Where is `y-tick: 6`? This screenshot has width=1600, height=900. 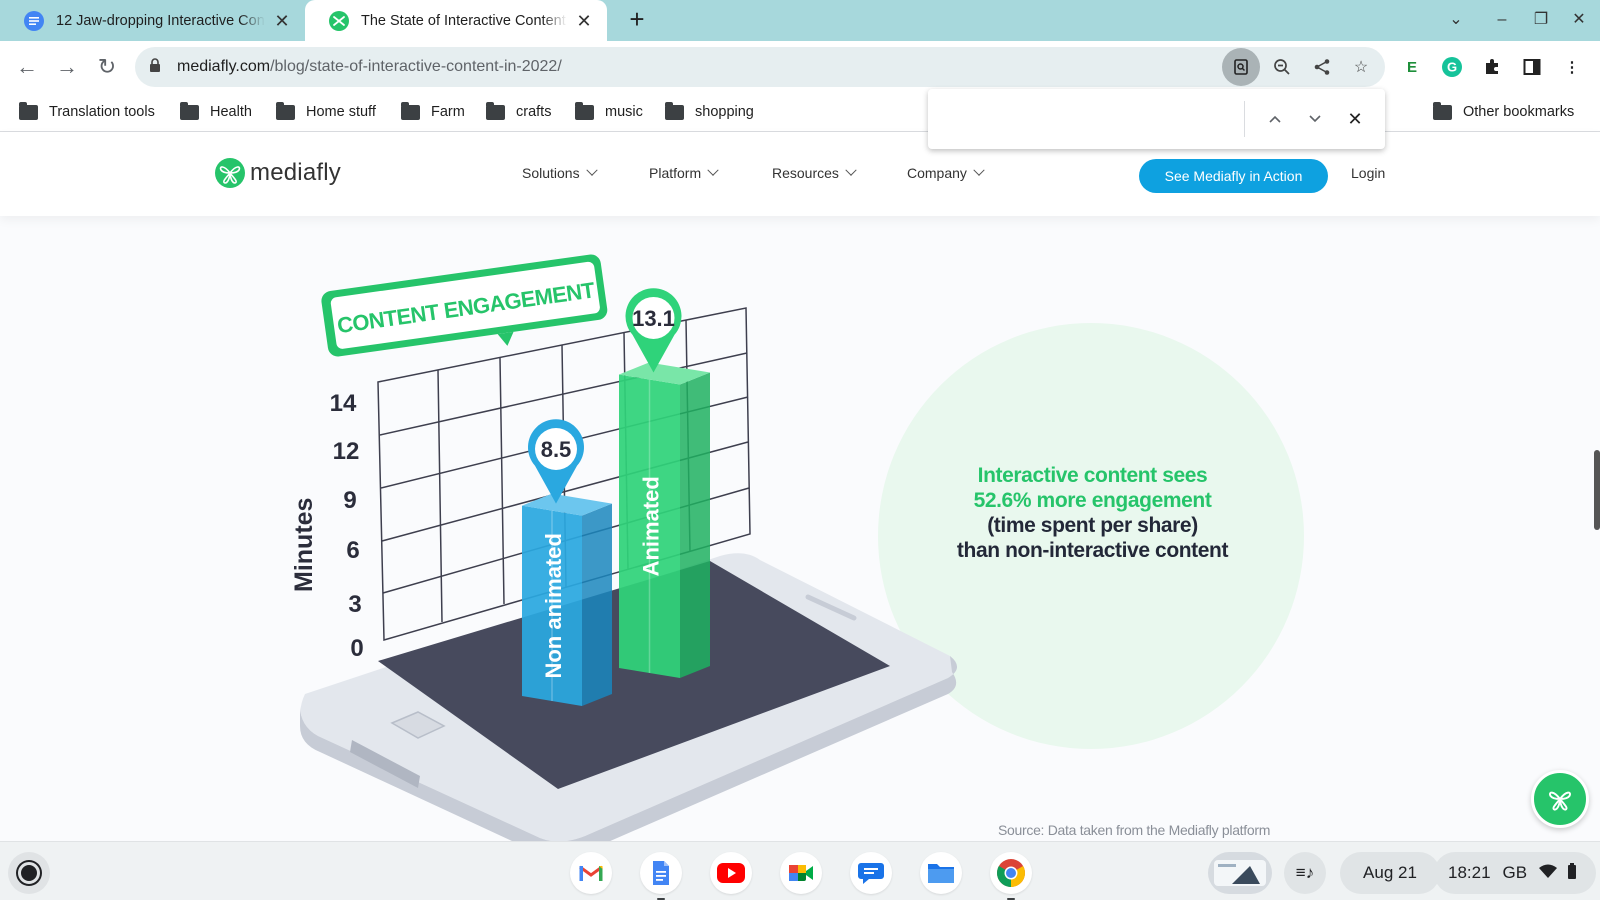 y-tick: 6 is located at coordinates (352, 550).